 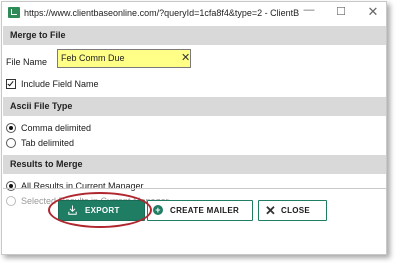 I want to click on window-close-button: ✕, so click(x=373, y=12).